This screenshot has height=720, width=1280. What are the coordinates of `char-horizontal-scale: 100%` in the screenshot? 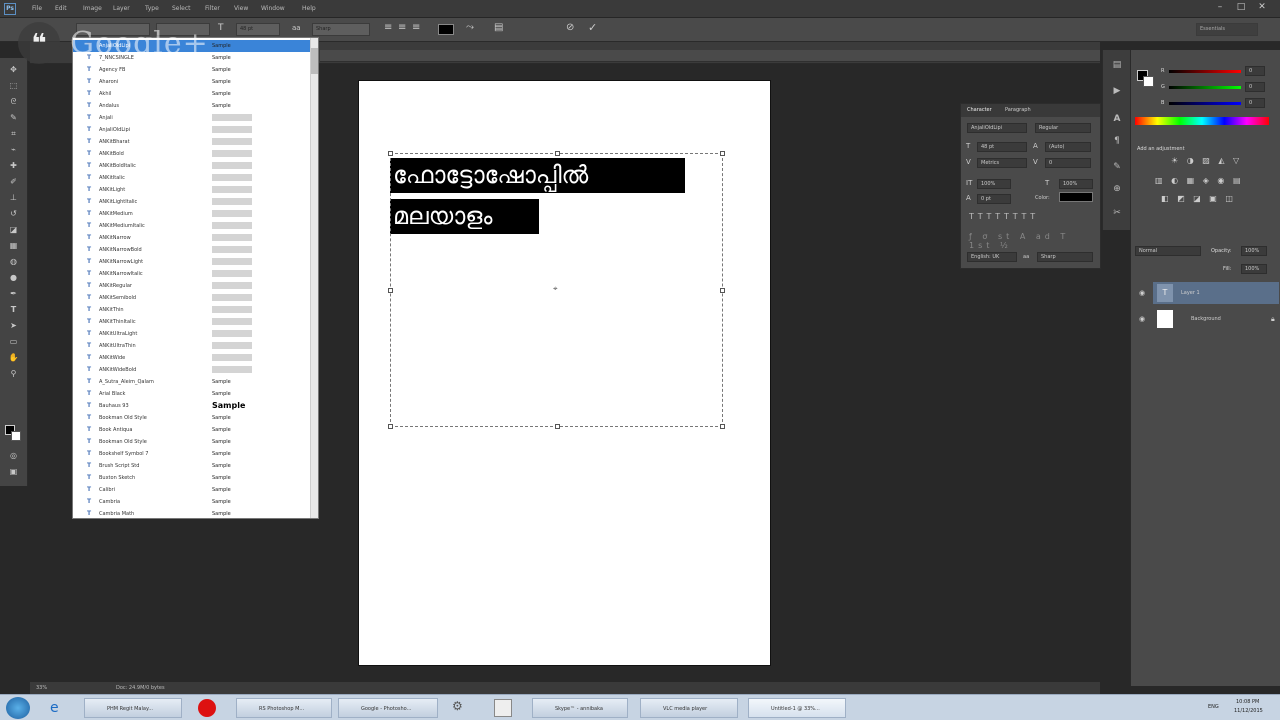 It's located at (1076, 184).